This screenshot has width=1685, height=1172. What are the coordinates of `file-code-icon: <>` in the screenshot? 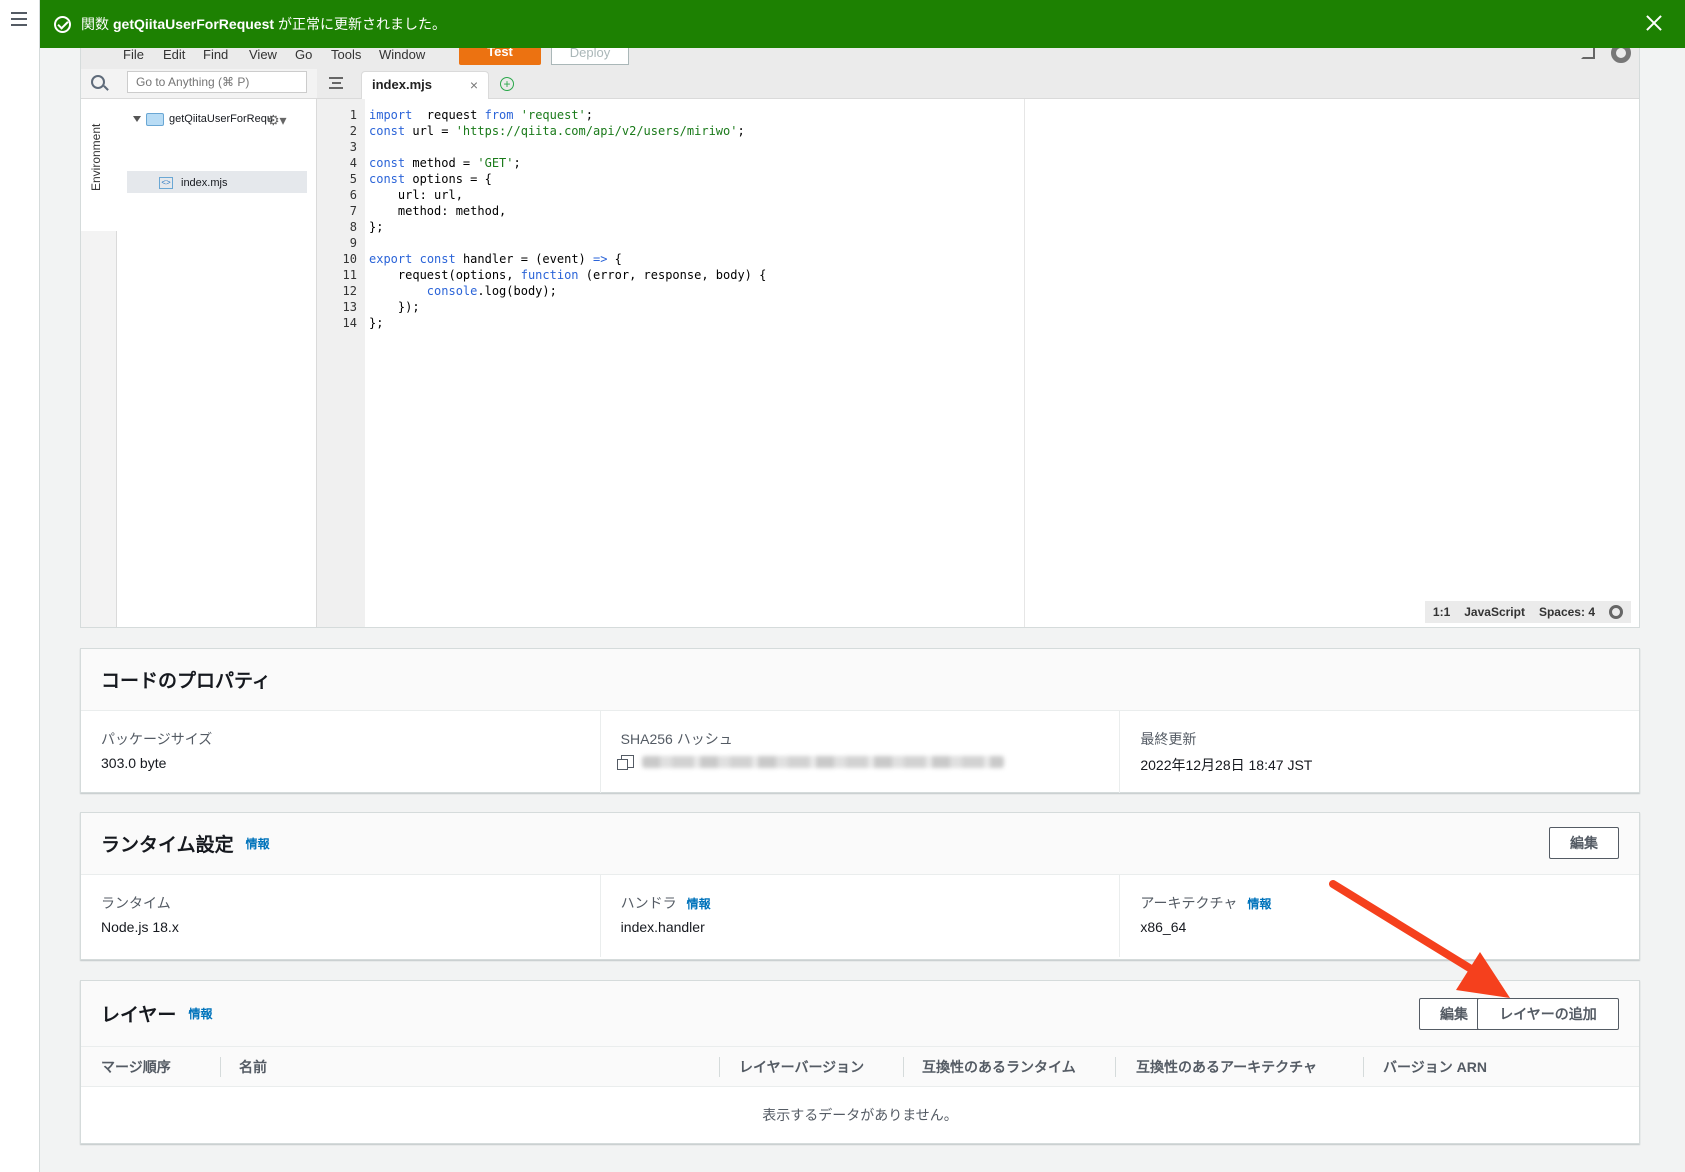 It's located at (166, 183).